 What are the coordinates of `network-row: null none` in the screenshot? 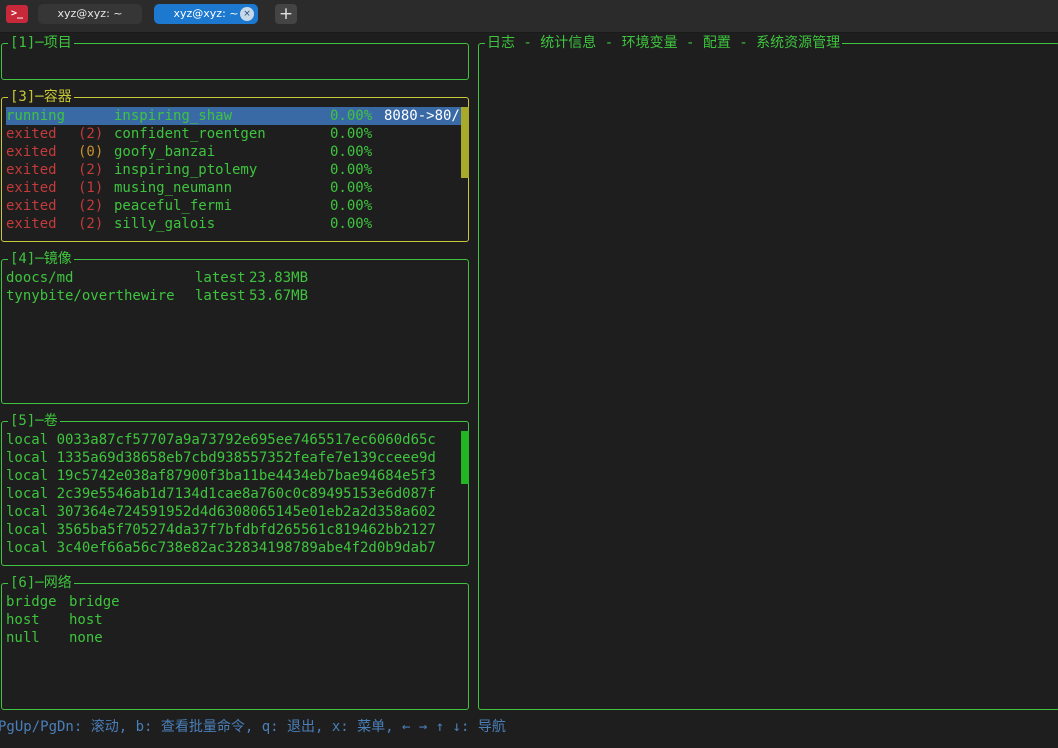 It's located at (236, 638).